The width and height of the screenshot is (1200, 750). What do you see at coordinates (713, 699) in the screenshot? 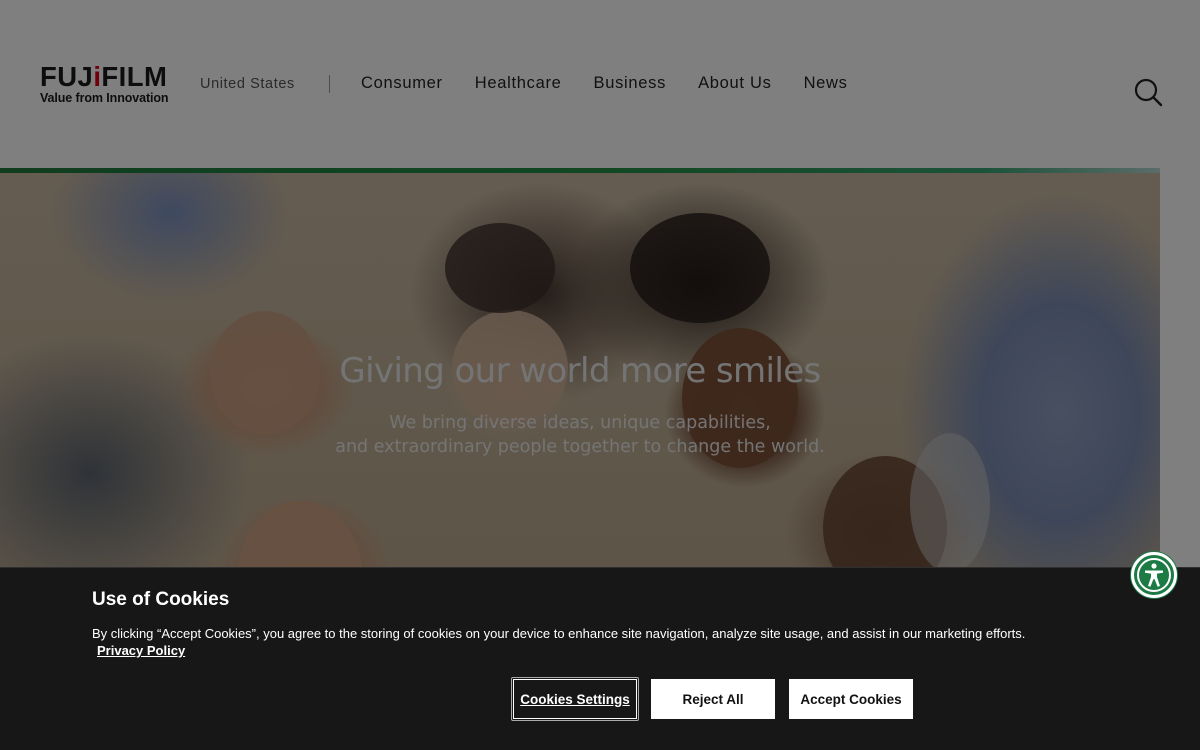
I see `reject-all-button: Reject All` at bounding box center [713, 699].